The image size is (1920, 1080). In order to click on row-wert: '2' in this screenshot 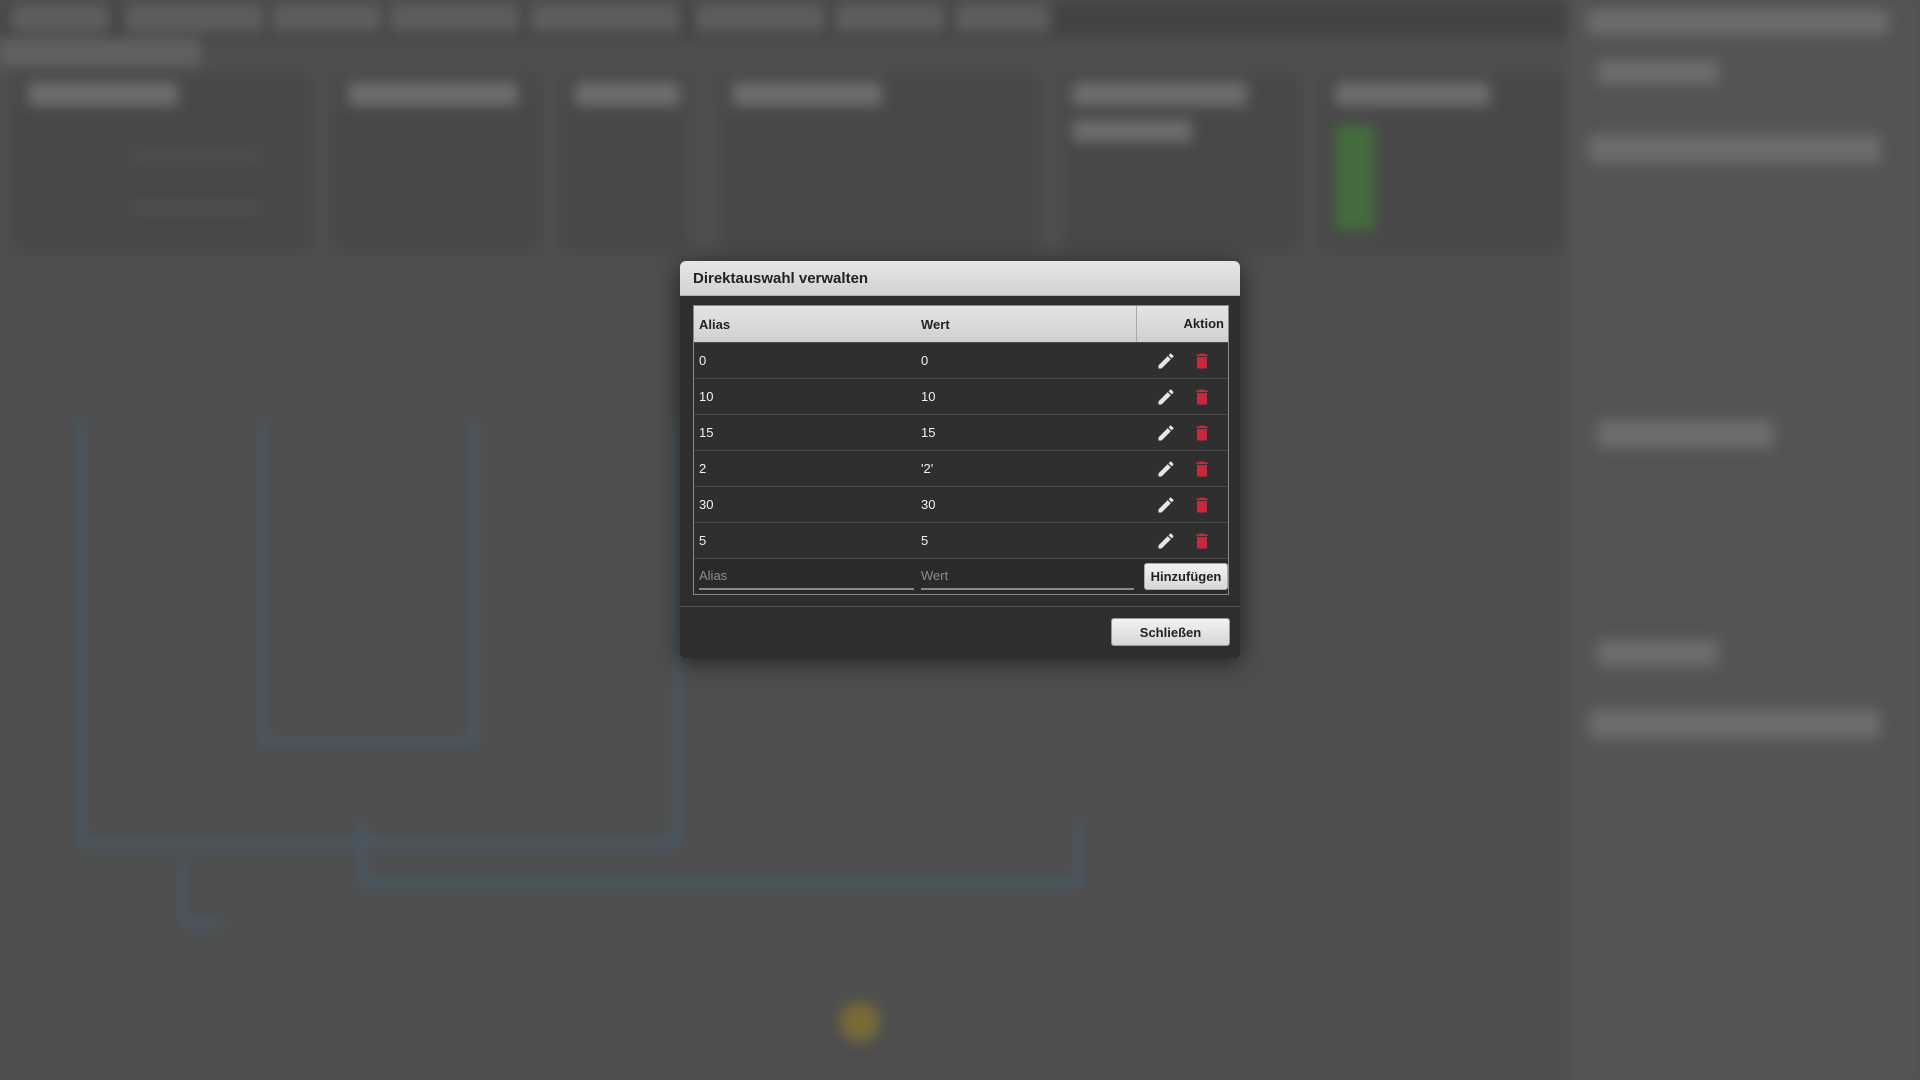, I will do `click(927, 468)`.